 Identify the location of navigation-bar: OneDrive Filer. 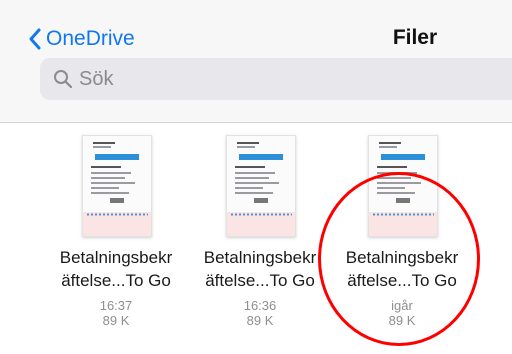
(256, 25).